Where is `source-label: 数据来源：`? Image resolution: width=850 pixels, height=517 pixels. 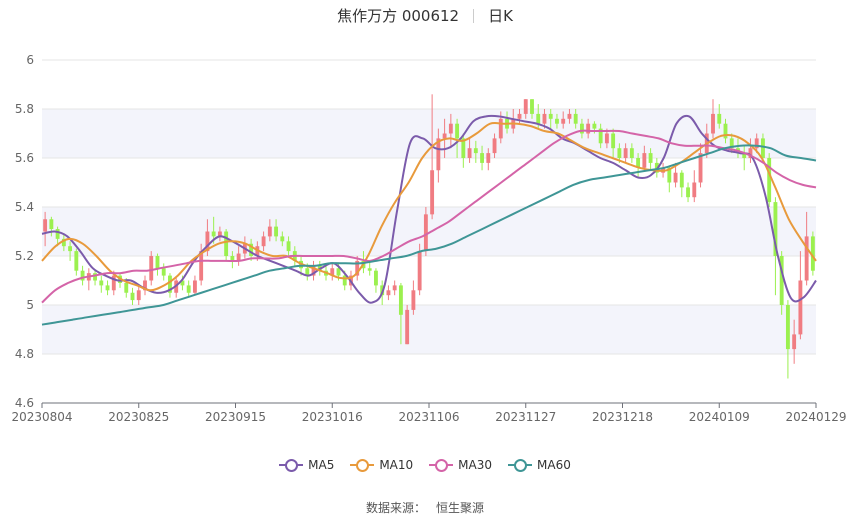
source-label: 数据来源： is located at coordinates (395, 508).